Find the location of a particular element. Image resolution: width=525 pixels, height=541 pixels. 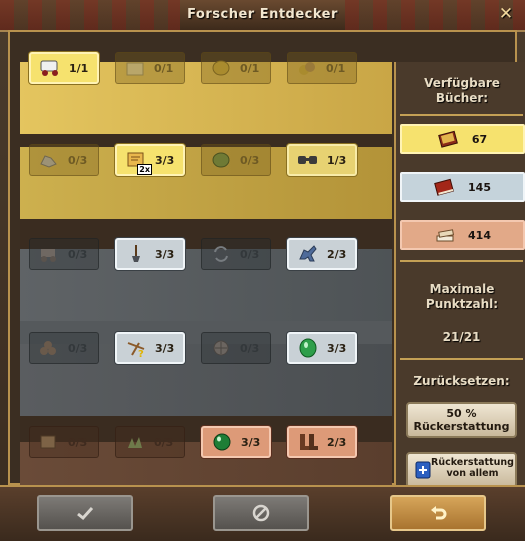

refund-all-button: Rückerstattung von allem is located at coordinates (461, 470).